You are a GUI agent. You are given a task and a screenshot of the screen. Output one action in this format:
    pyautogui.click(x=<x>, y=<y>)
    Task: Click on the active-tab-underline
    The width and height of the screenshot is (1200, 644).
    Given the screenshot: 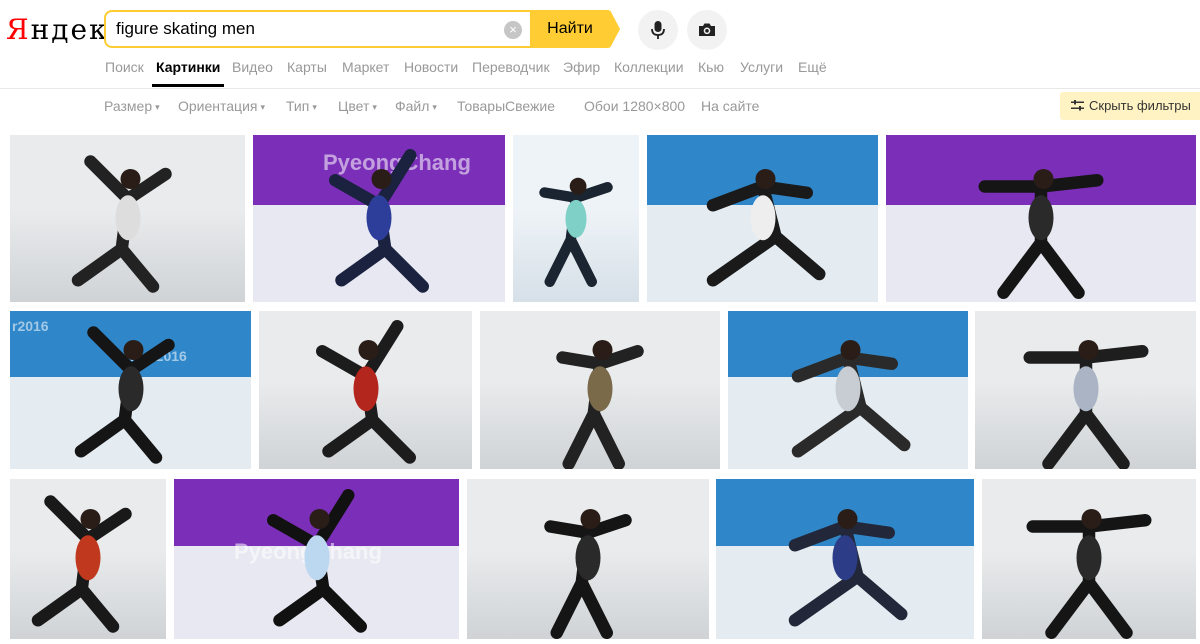 What is the action you would take?
    pyautogui.click(x=188, y=85)
    